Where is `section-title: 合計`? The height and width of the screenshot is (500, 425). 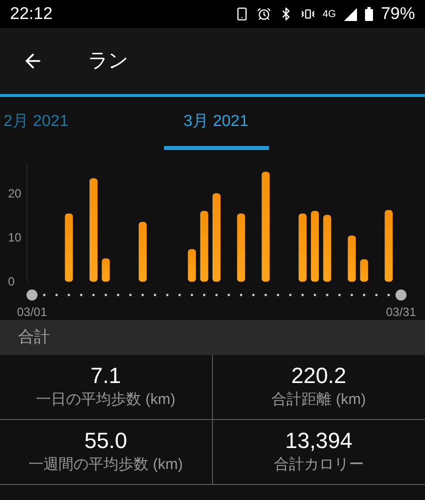 section-title: 合計 is located at coordinates (34, 338).